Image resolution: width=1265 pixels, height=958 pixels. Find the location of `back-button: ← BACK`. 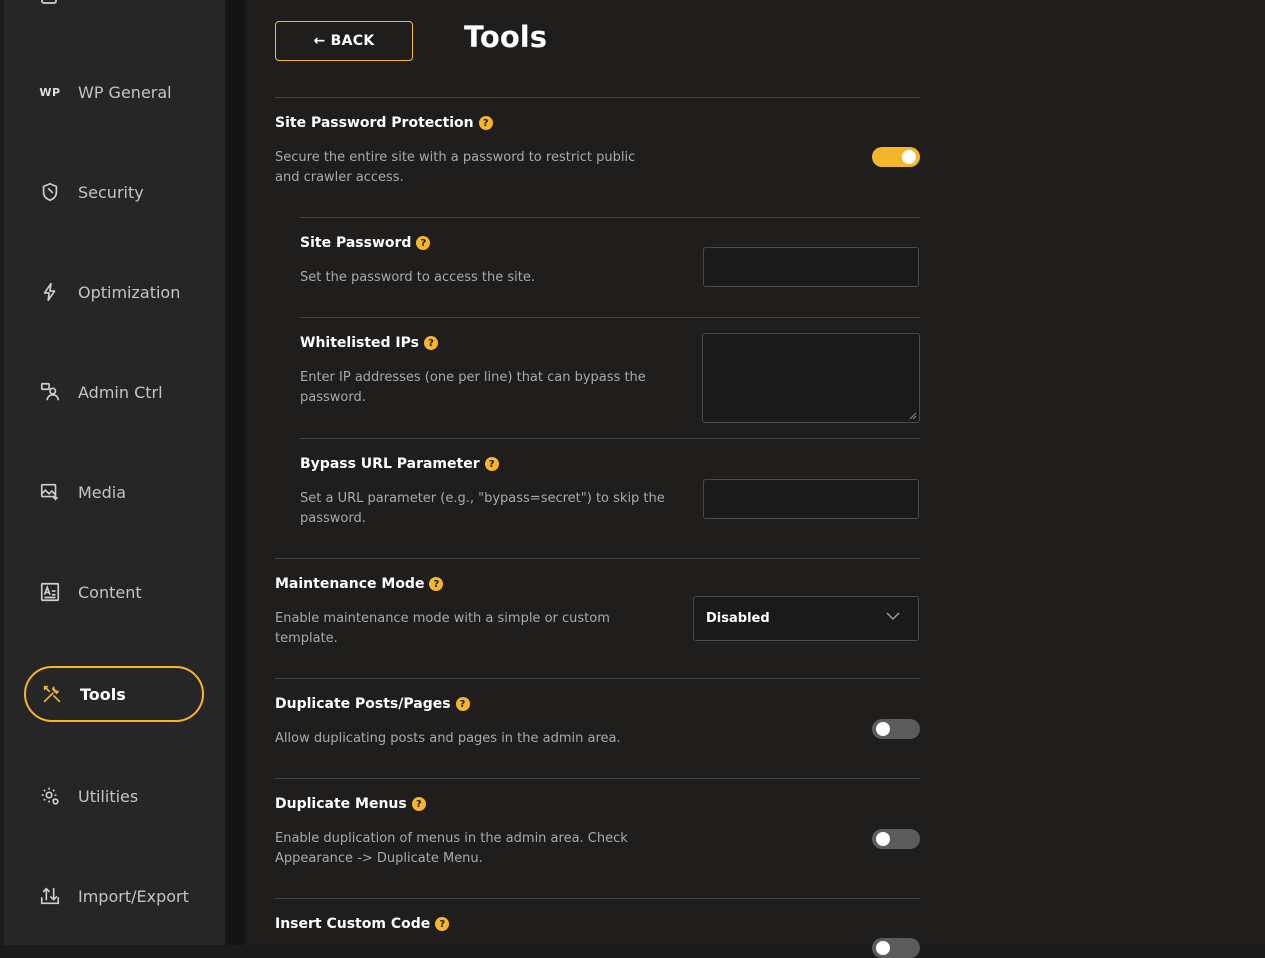

back-button: ← BACK is located at coordinates (344, 41).